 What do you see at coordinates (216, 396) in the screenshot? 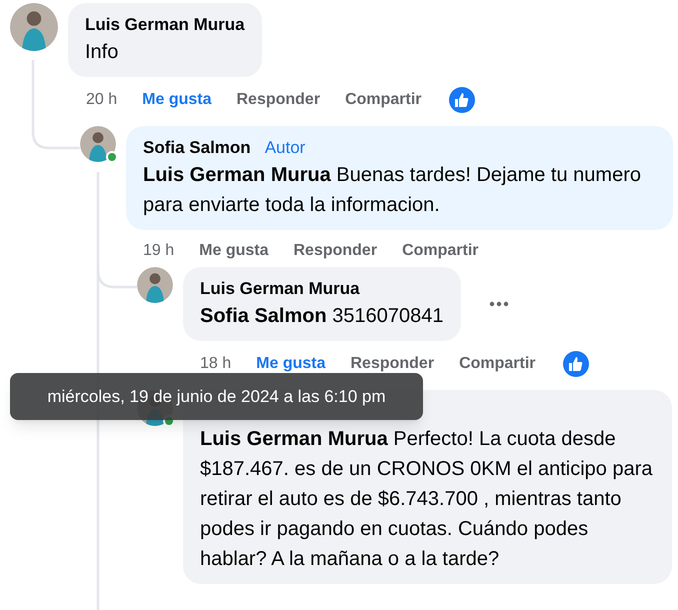
I see `tooltip: miércoles, 19 de junio de 2024 a las 6:10 pm` at bounding box center [216, 396].